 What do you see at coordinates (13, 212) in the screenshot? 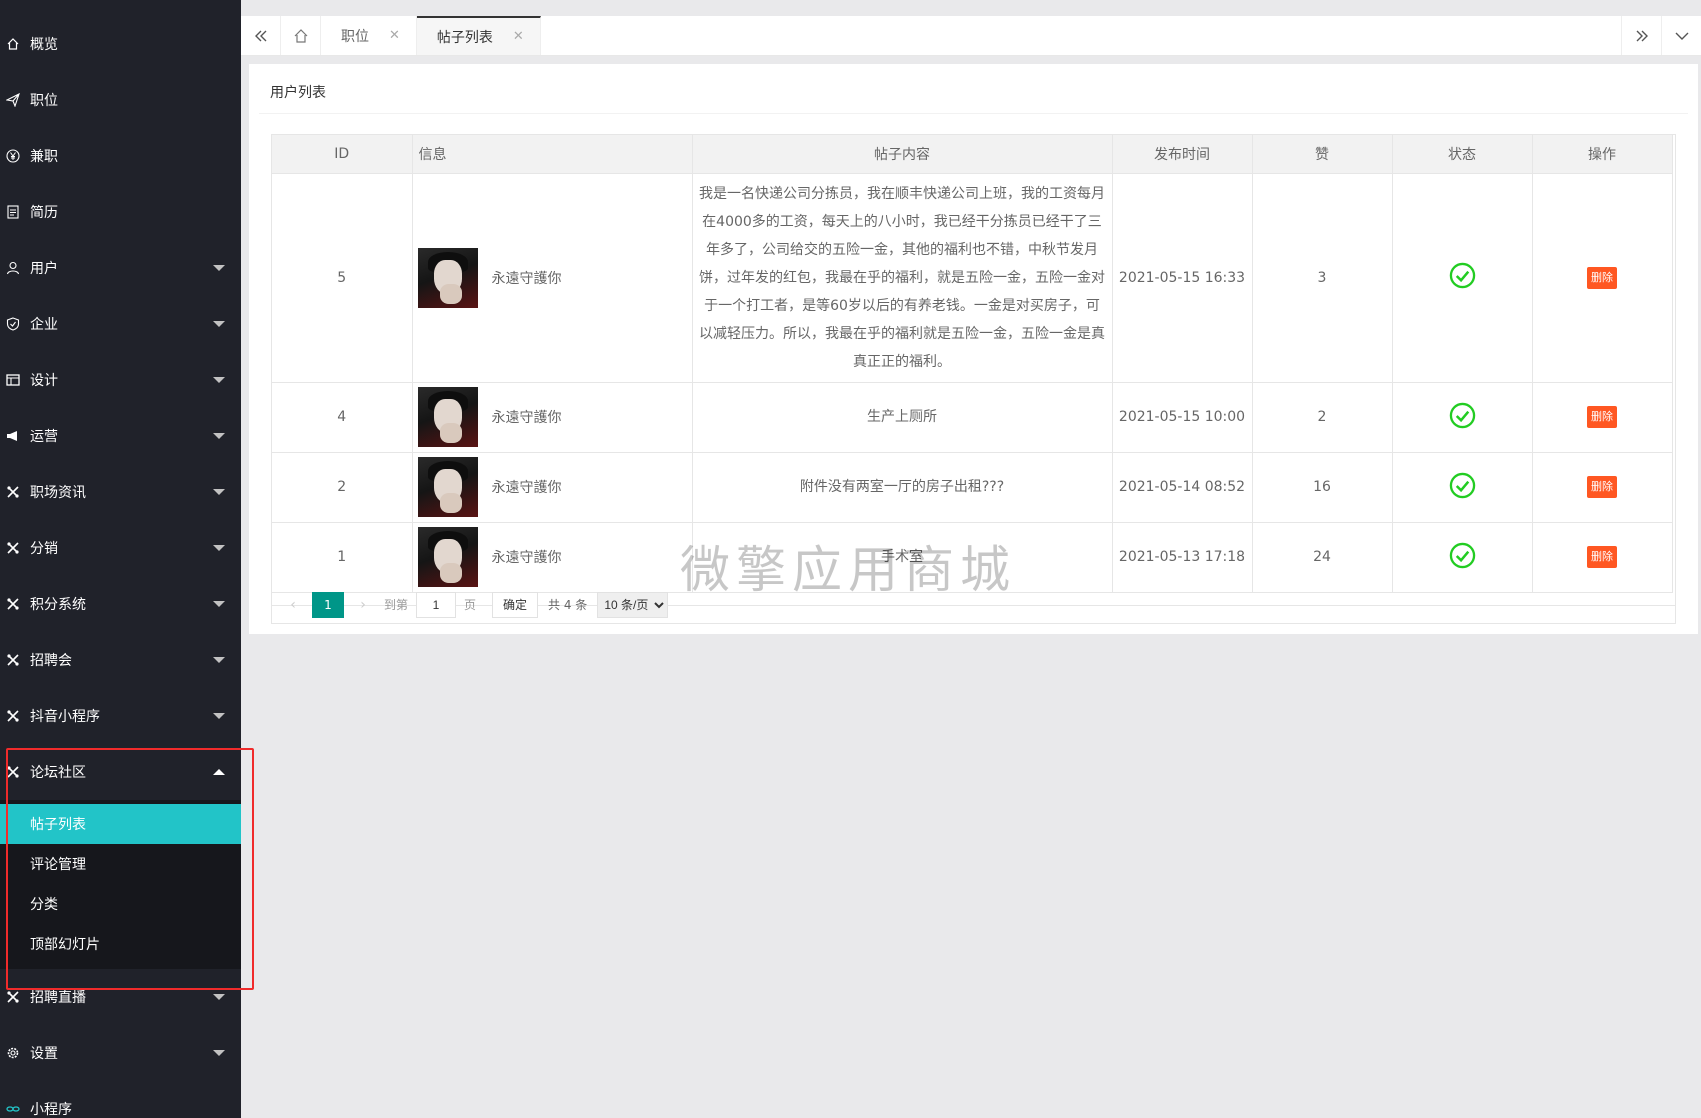
I see `document-icon` at bounding box center [13, 212].